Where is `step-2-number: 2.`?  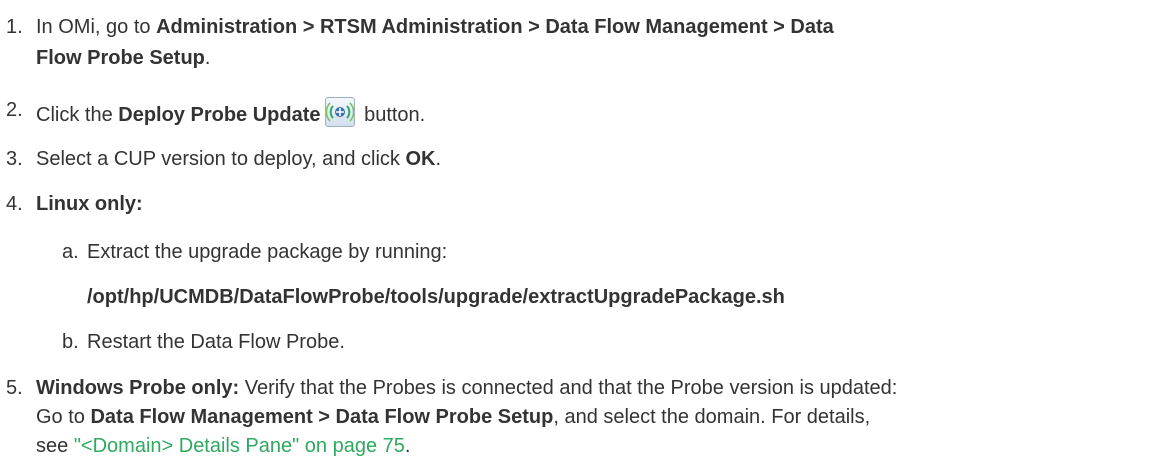 step-2-number: 2. is located at coordinates (14, 110).